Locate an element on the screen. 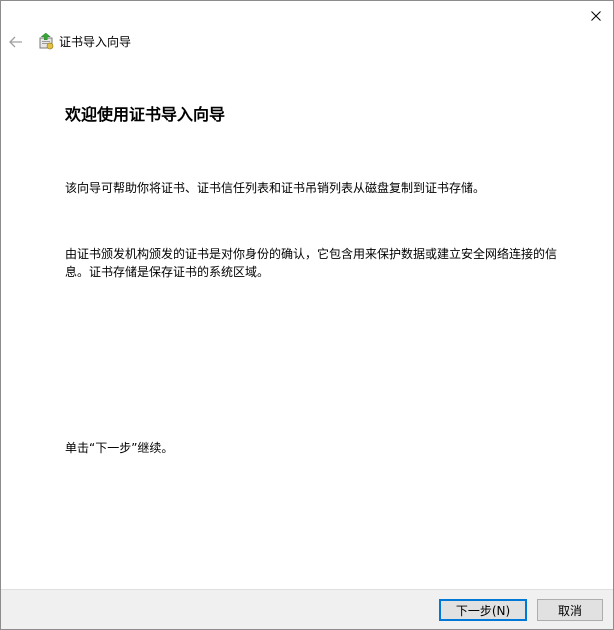  cancel-button: 取消 is located at coordinates (570, 610).